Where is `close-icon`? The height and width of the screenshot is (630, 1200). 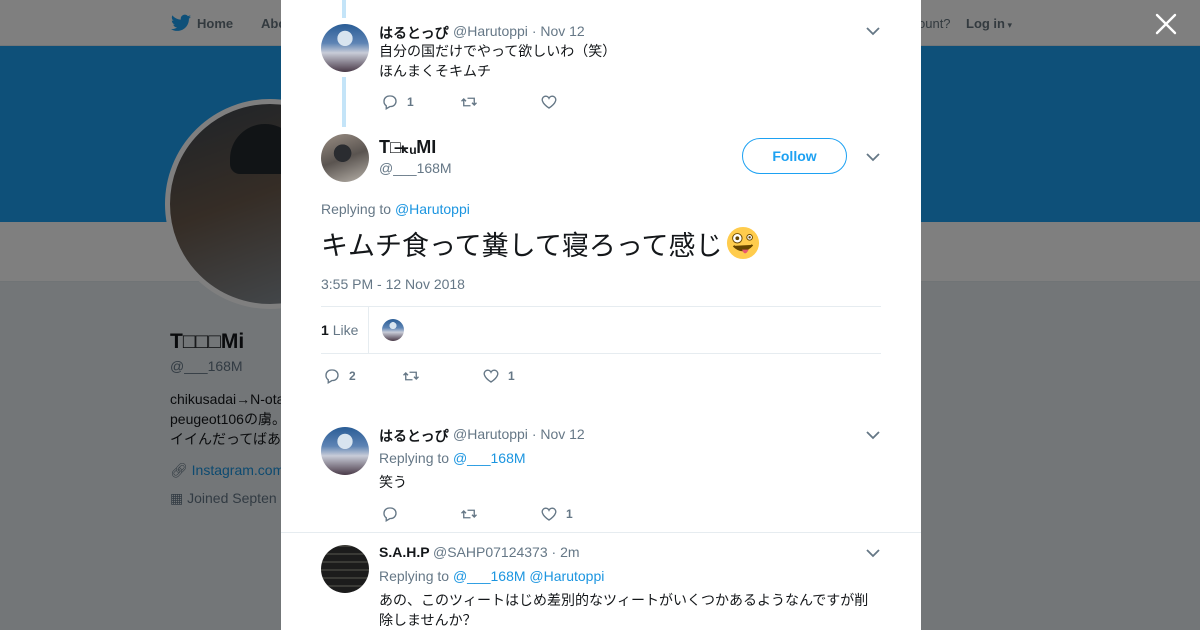
close-icon is located at coordinates (1166, 24).